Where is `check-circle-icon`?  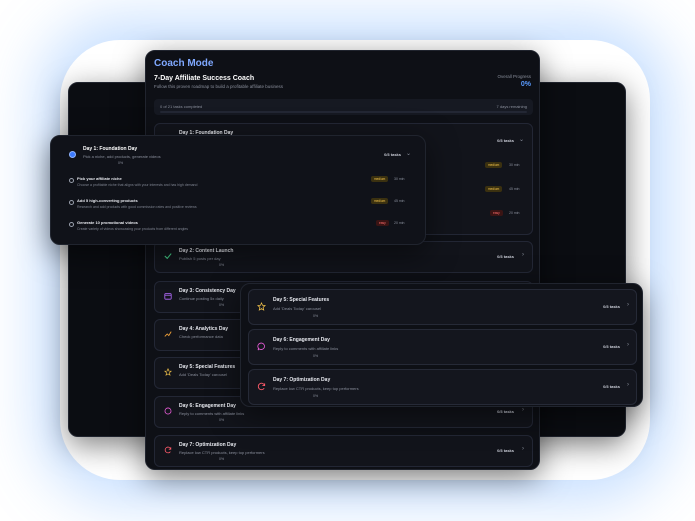
check-circle-icon is located at coordinates (72, 154).